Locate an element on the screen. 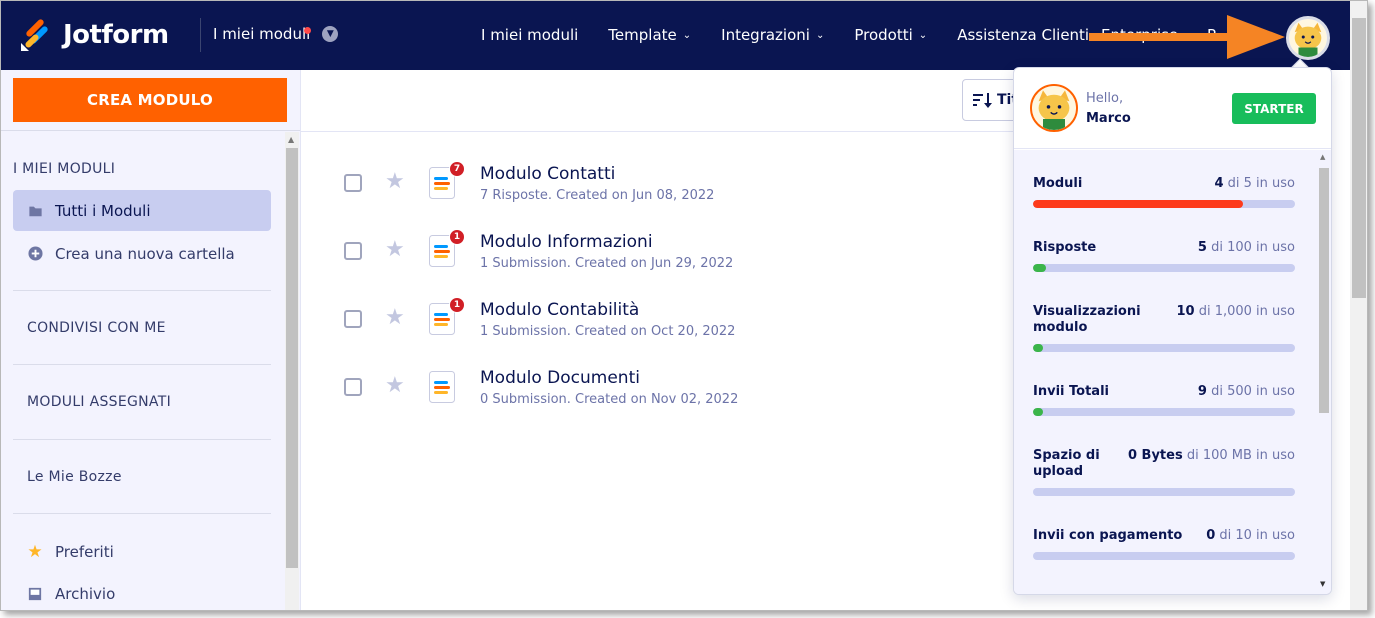 This screenshot has width=1375, height=618. account-header: Hello, Marco STARTER is located at coordinates (1172, 108).